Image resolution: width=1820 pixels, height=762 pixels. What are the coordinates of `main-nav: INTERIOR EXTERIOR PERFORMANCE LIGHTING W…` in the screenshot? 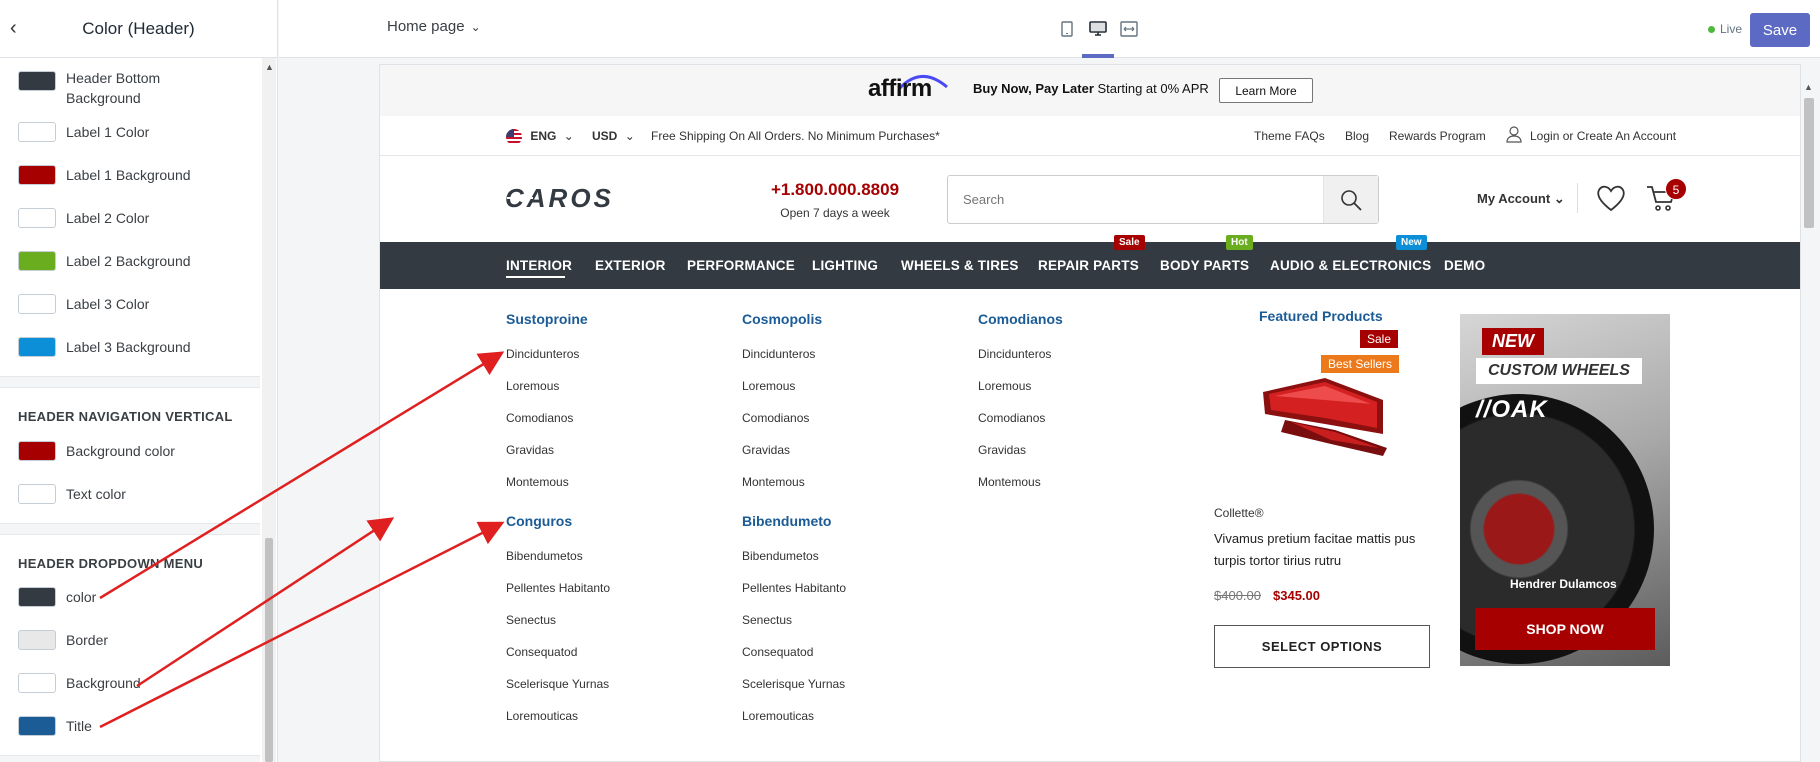 It's located at (1090, 262).